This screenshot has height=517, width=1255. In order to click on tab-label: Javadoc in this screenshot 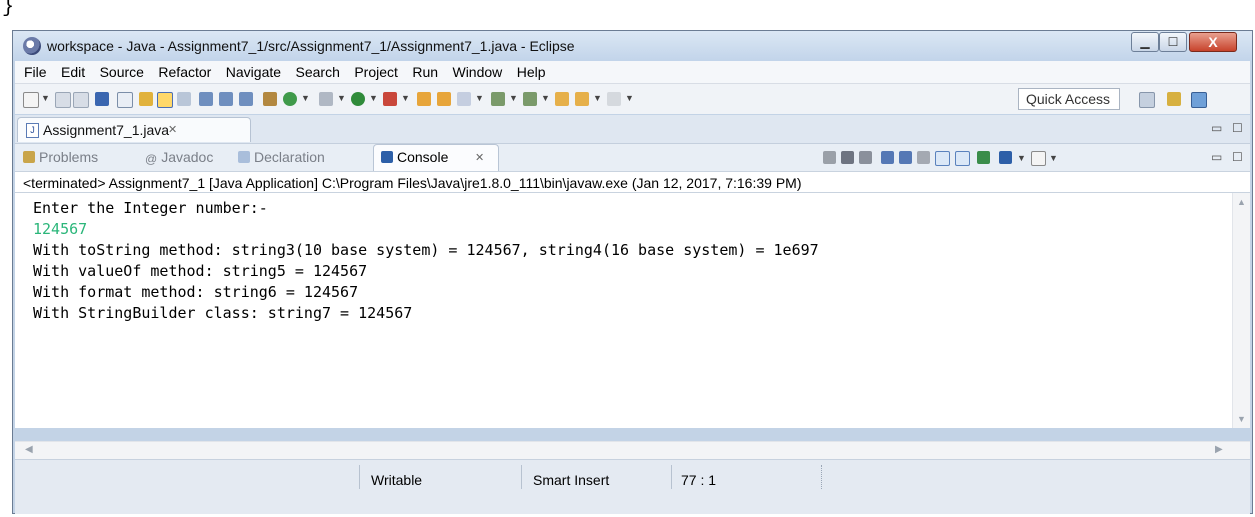, I will do `click(187, 157)`.